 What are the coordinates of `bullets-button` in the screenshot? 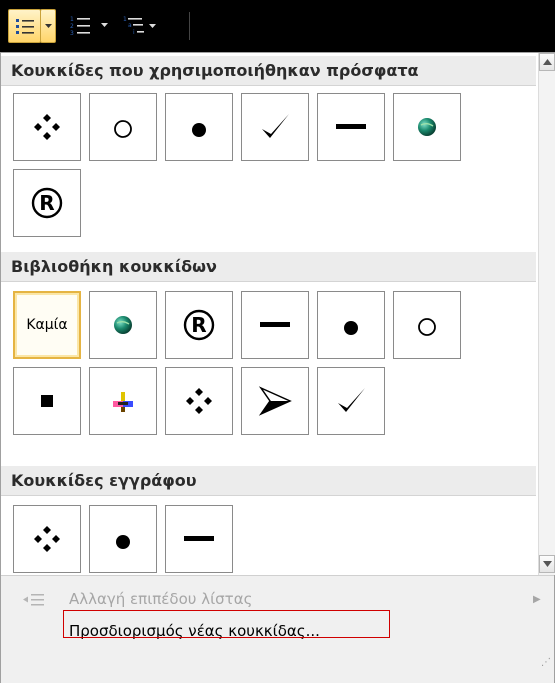 It's located at (24, 26).